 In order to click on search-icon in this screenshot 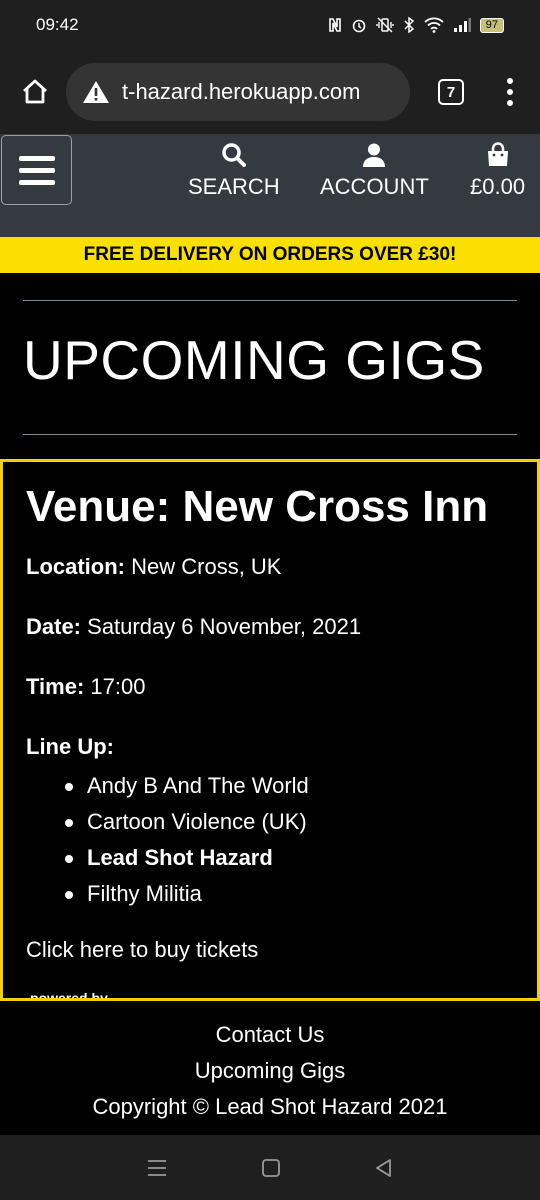, I will do `click(234, 155)`.